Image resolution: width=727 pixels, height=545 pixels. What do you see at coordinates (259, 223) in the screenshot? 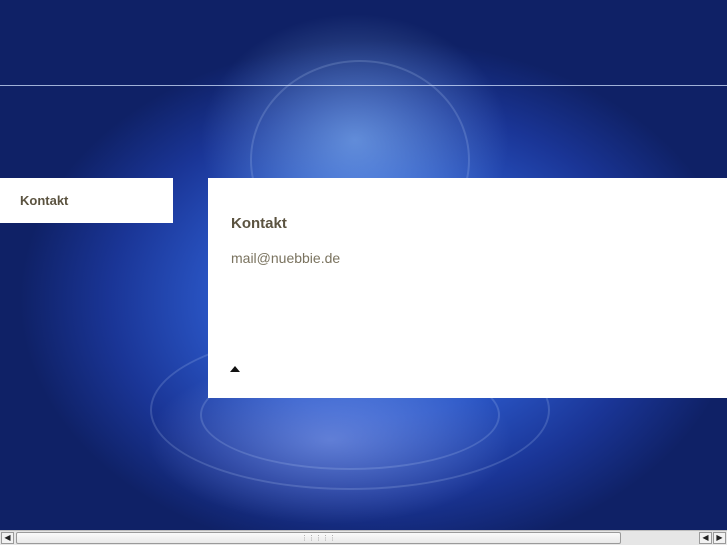
I see `page-title: Kontakt` at bounding box center [259, 223].